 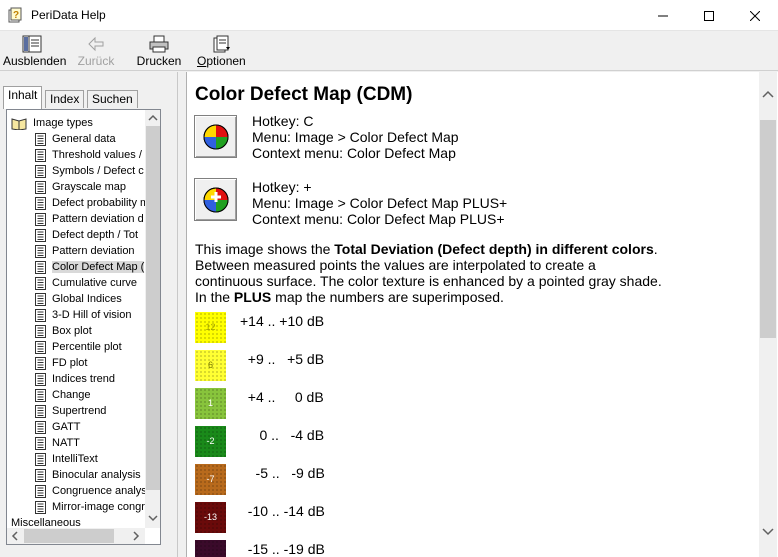 I want to click on color-swatch: 6, so click(x=210, y=365).